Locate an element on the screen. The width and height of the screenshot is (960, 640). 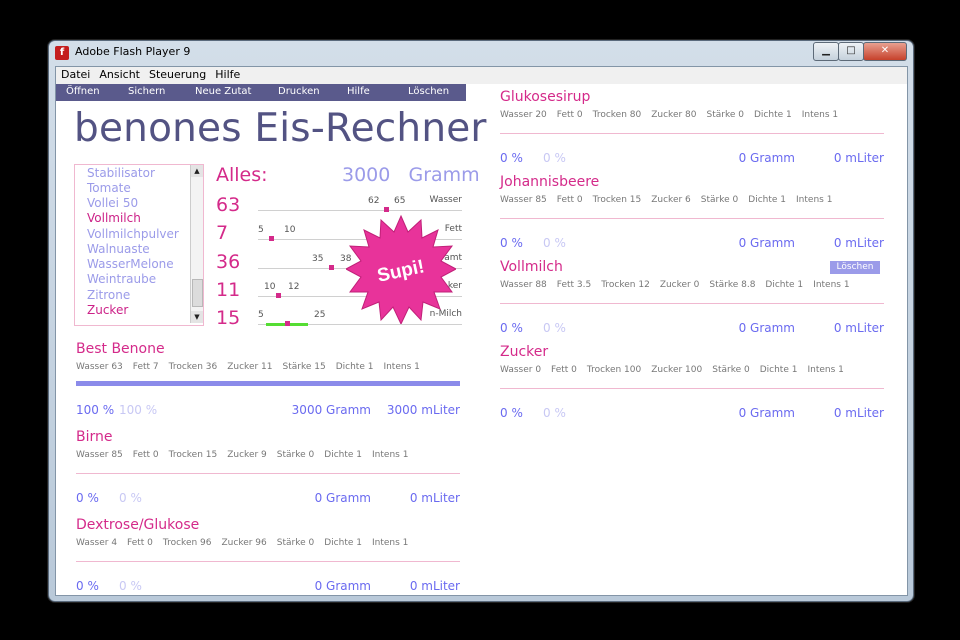
prop-wasser: Wasser 0 is located at coordinates (521, 370).